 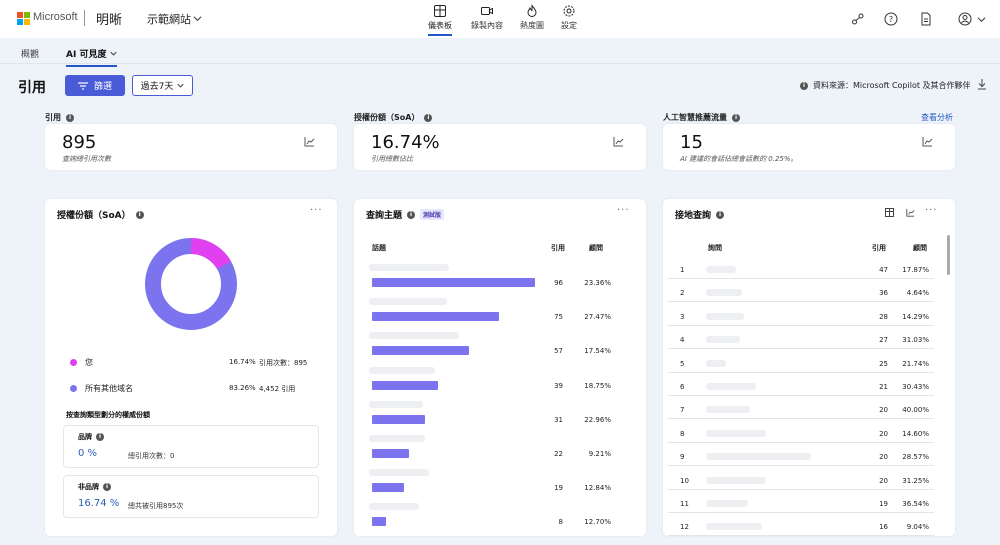 I want to click on nav-recordings: 錄製內容, so click(x=487, y=17).